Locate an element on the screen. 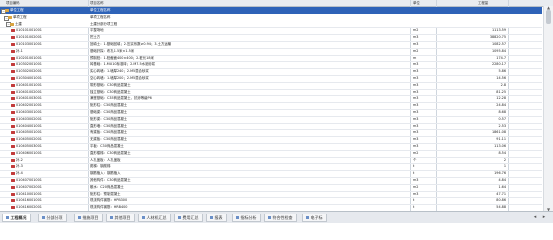  cell-code: 010304001001 is located at coordinates (29, 78).